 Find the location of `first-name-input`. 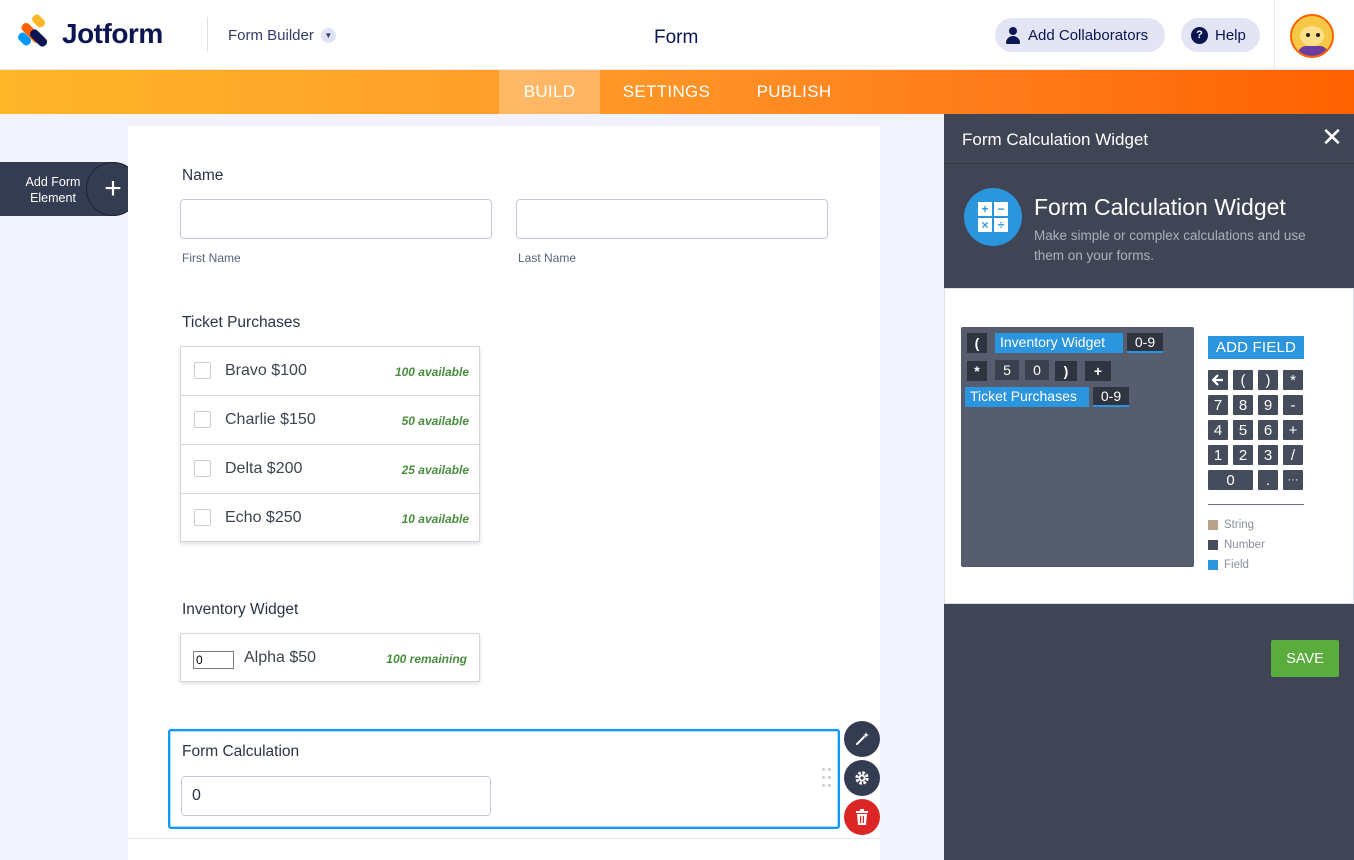

first-name-input is located at coordinates (336, 219).